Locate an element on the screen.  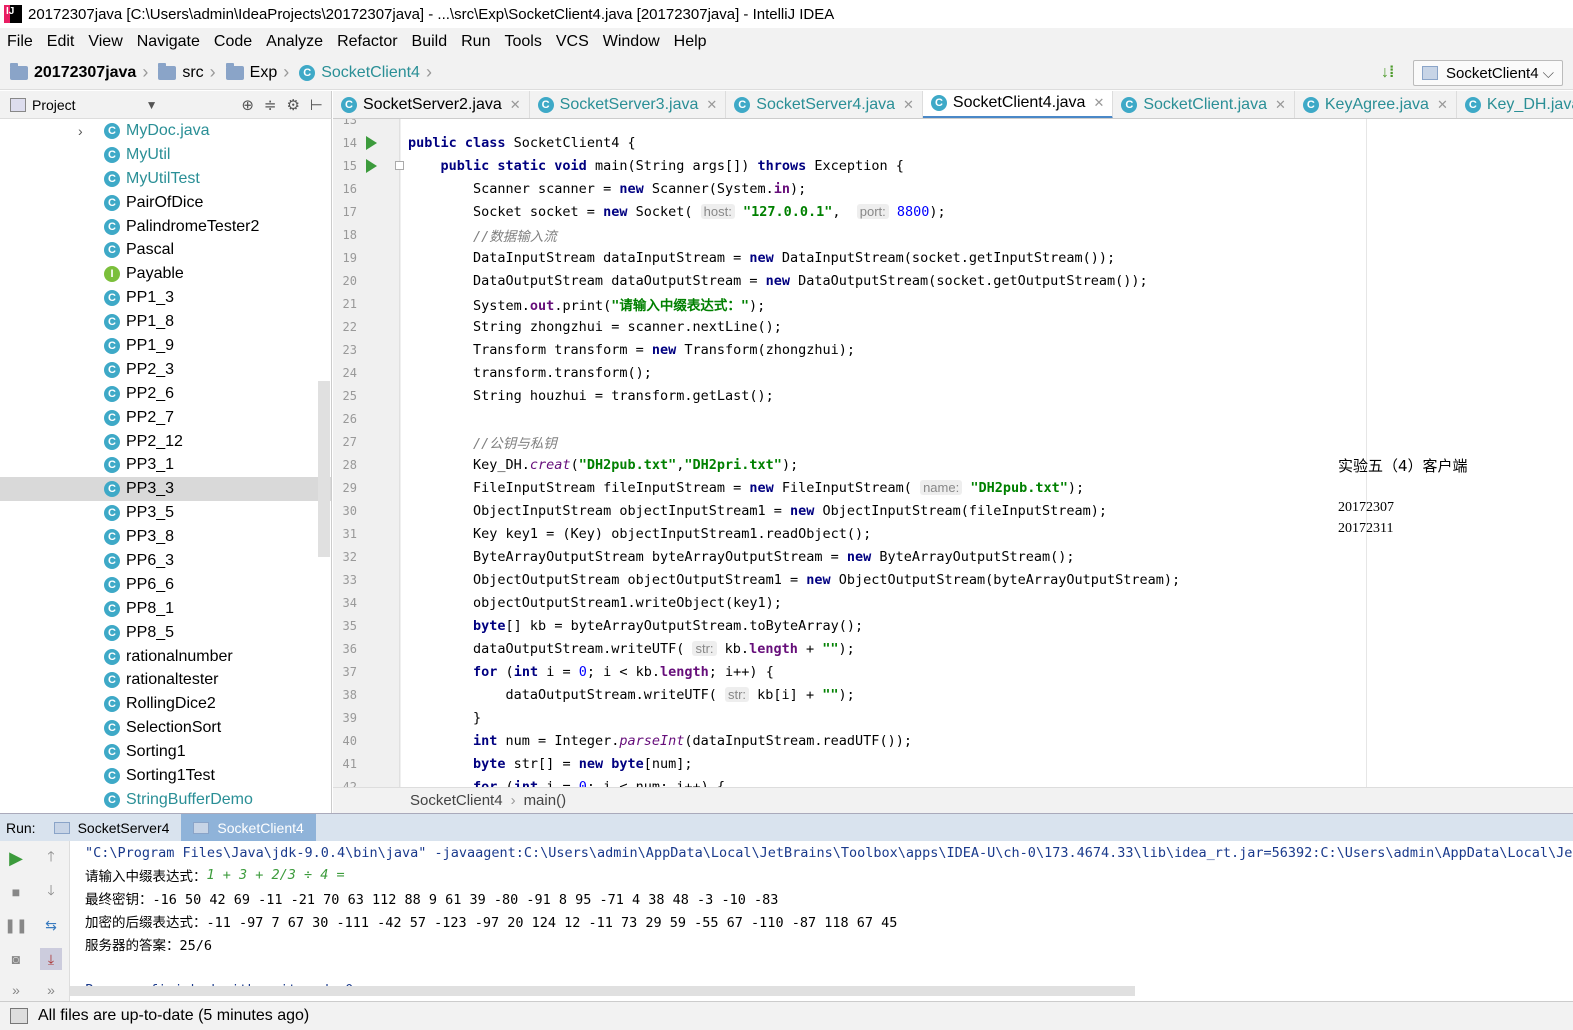
tree-item: C PP8_5 is located at coordinates (165, 633).